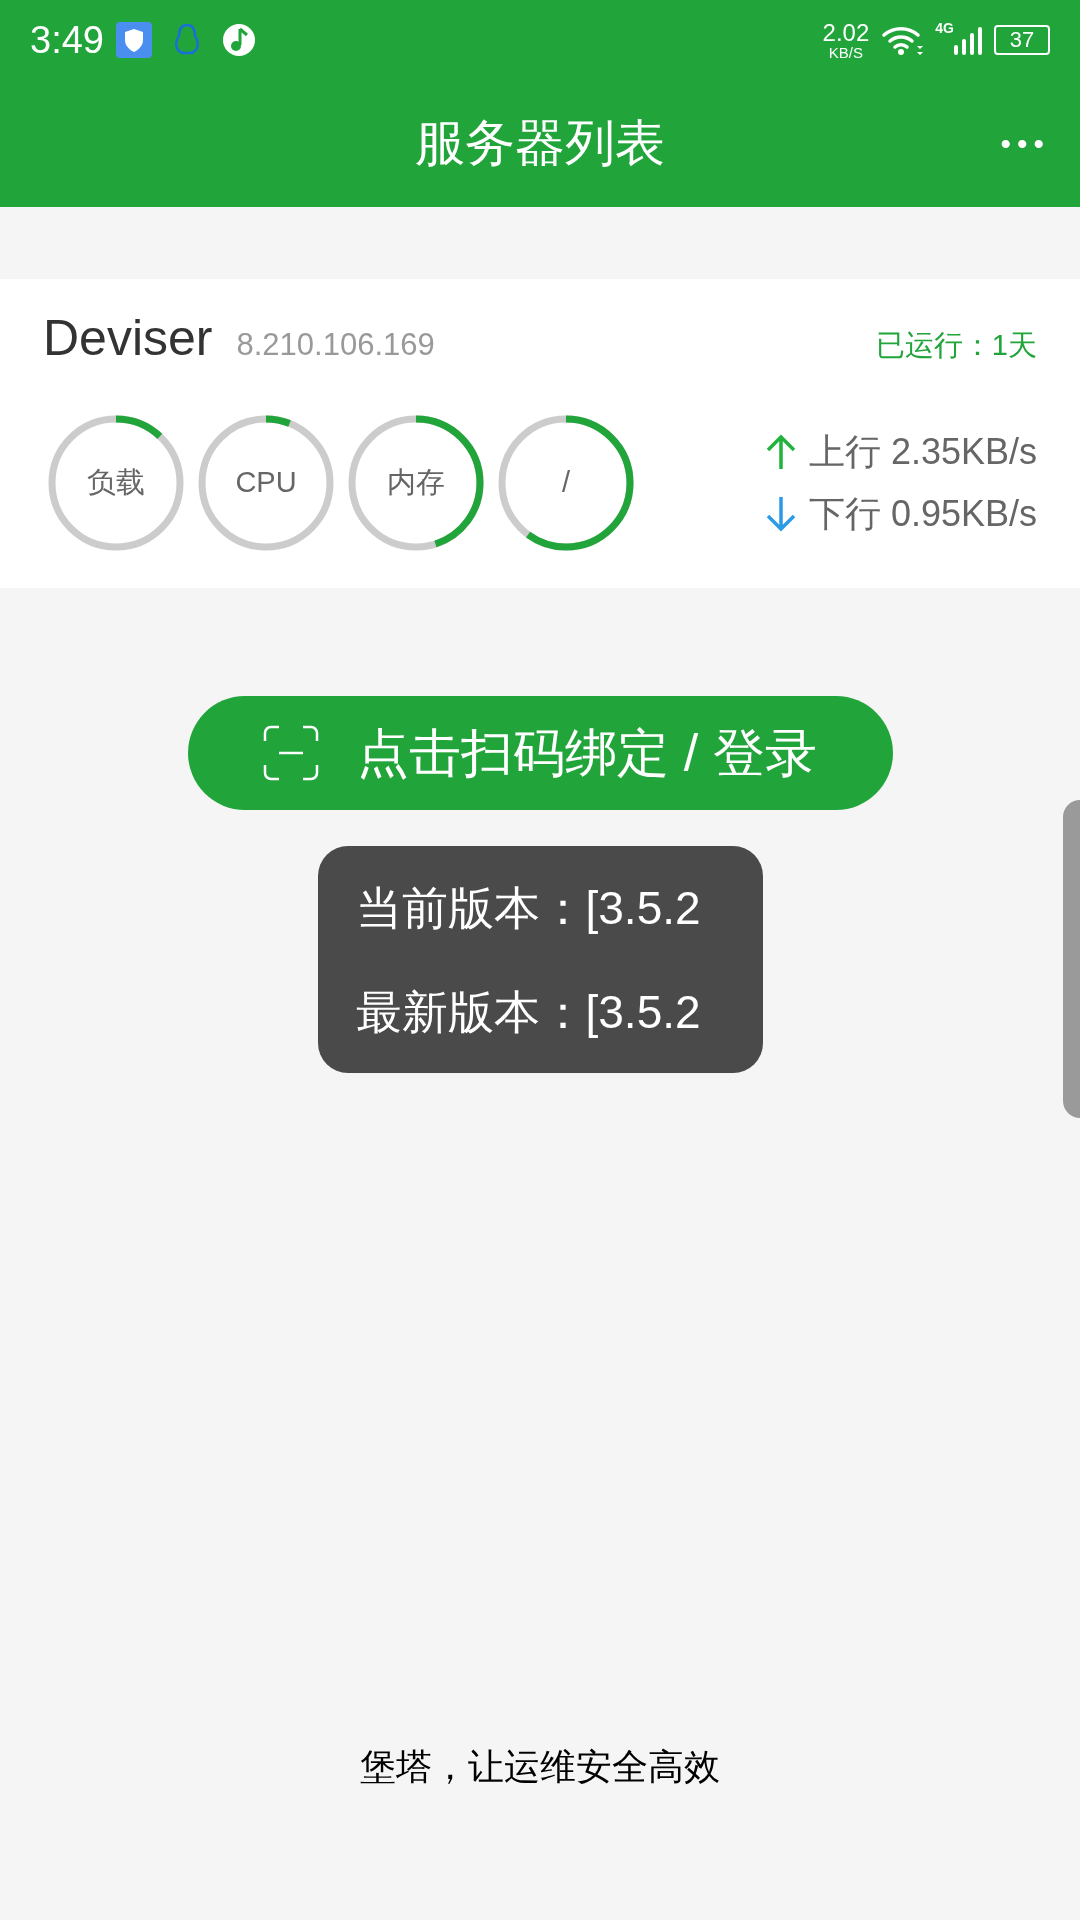  I want to click on network-speed-unit: KB/S, so click(846, 52).